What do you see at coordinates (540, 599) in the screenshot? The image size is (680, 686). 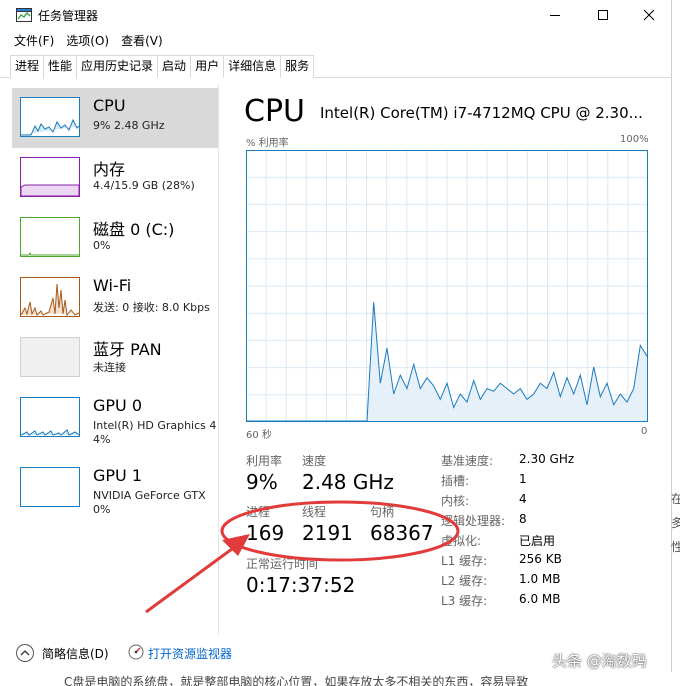 I see `spec-value: 6.0 MB` at bounding box center [540, 599].